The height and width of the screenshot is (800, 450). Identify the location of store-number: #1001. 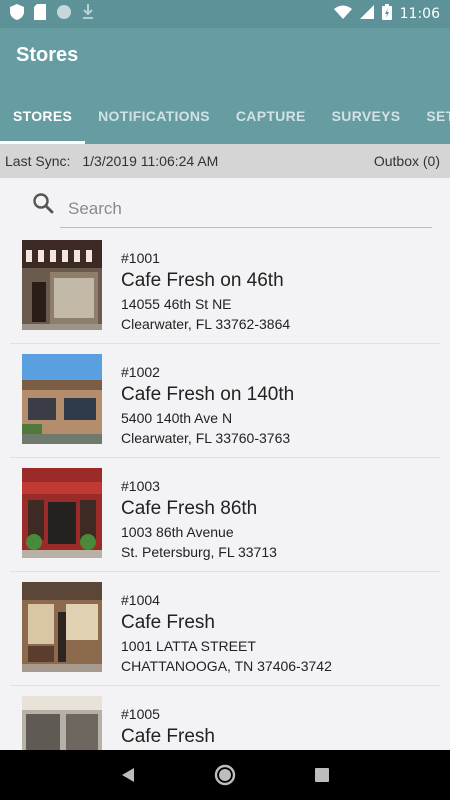
(140, 258).